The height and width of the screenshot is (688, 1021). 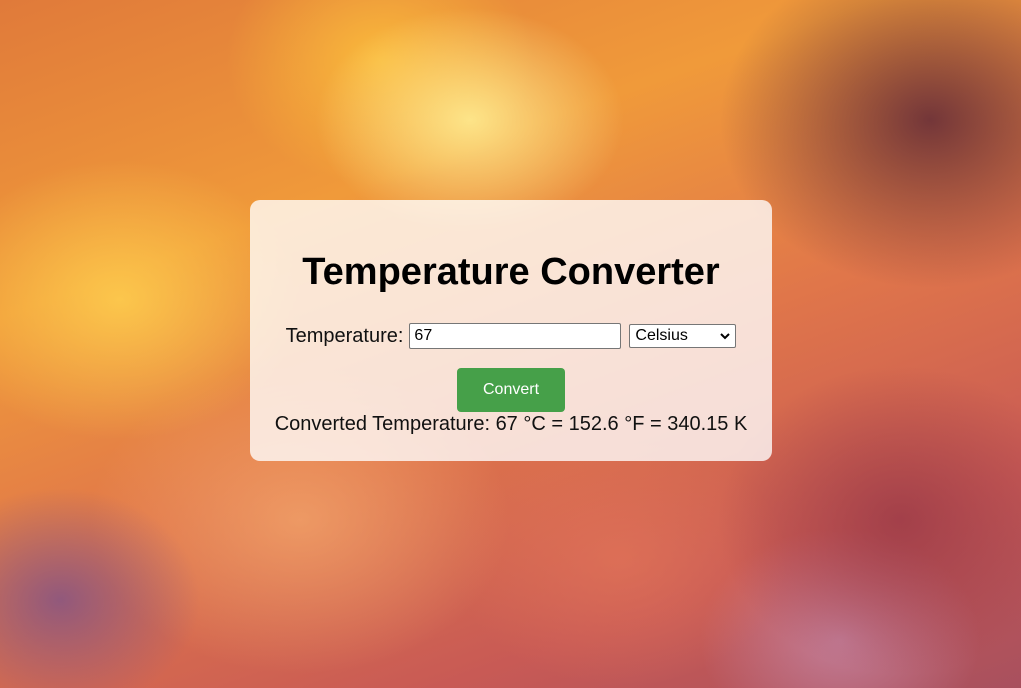 What do you see at coordinates (511, 272) in the screenshot?
I see `page-title: Temperature Converter` at bounding box center [511, 272].